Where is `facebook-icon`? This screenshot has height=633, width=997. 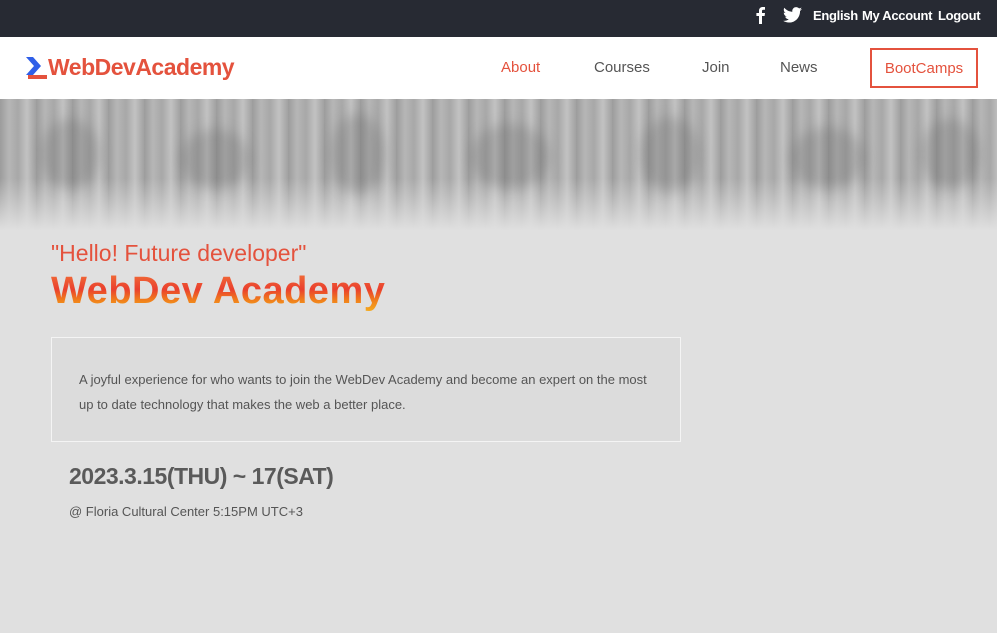
facebook-icon is located at coordinates (760, 15).